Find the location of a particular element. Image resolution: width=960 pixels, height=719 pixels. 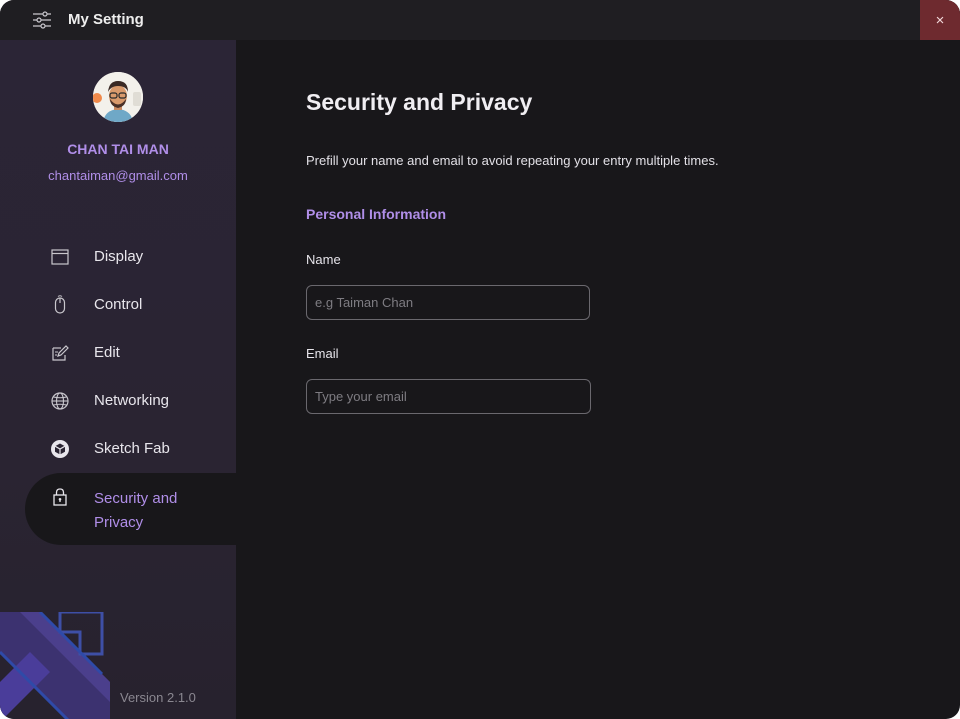

sketchfab-icon is located at coordinates (60, 449).